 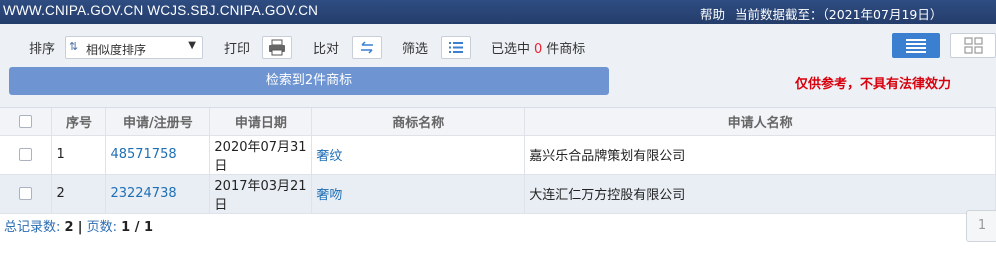 I want to click on row-mark-cell: 奢吻, so click(x=418, y=194).